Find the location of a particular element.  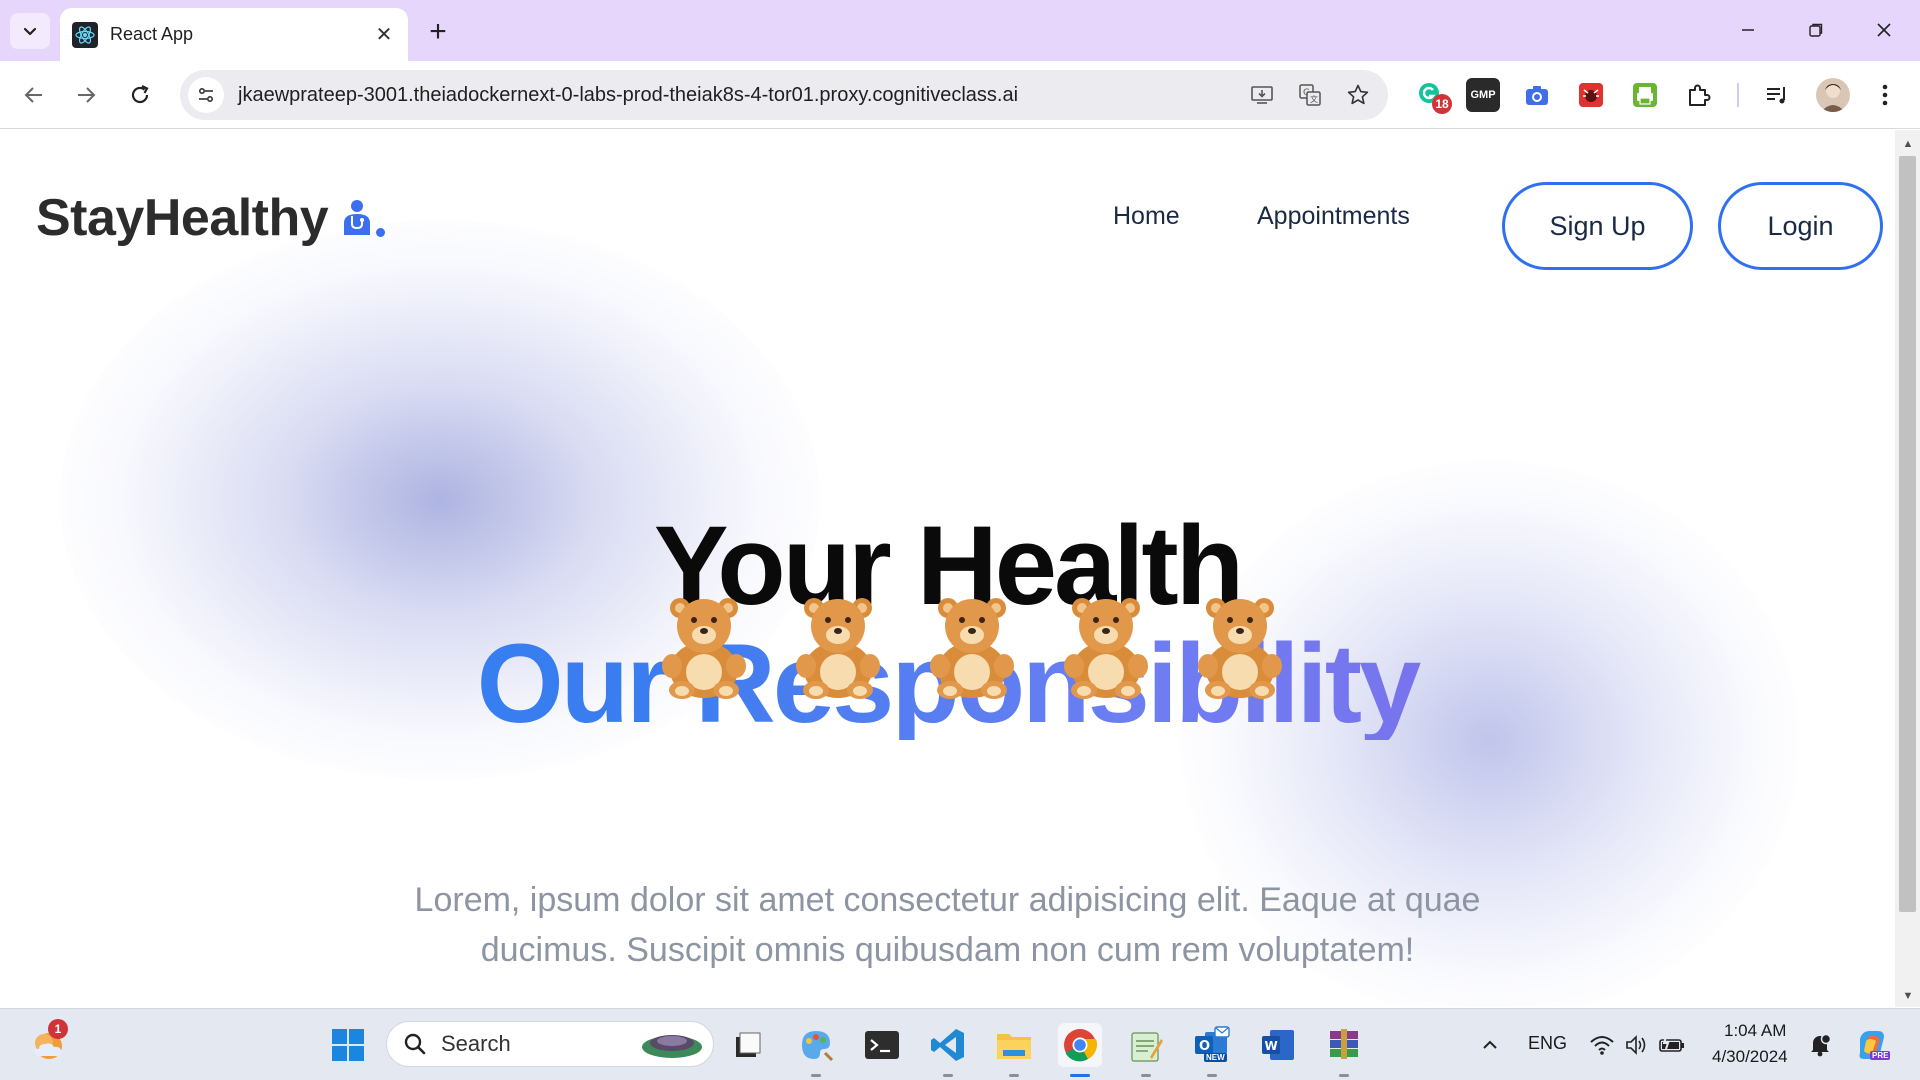

notepad-app-icon is located at coordinates (1146, 1050).